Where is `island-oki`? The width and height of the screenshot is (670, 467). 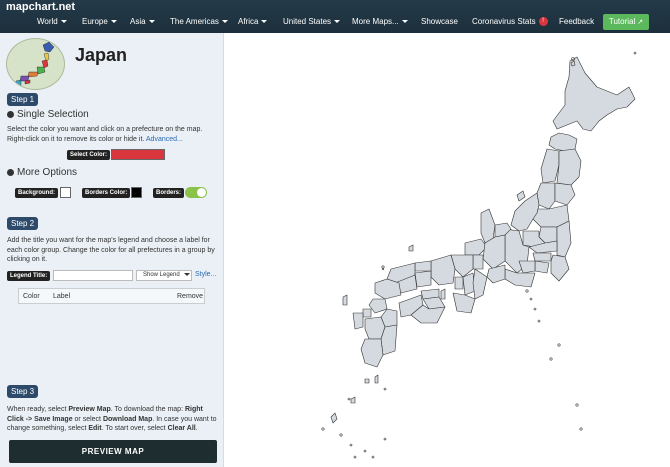
island-oki is located at coordinates (411, 248).